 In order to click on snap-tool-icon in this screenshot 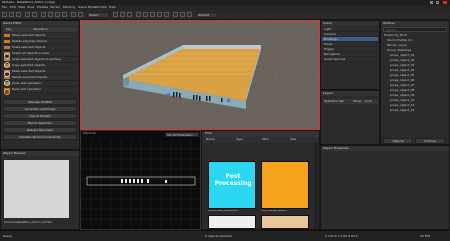, I will do `click(7, 83)`.